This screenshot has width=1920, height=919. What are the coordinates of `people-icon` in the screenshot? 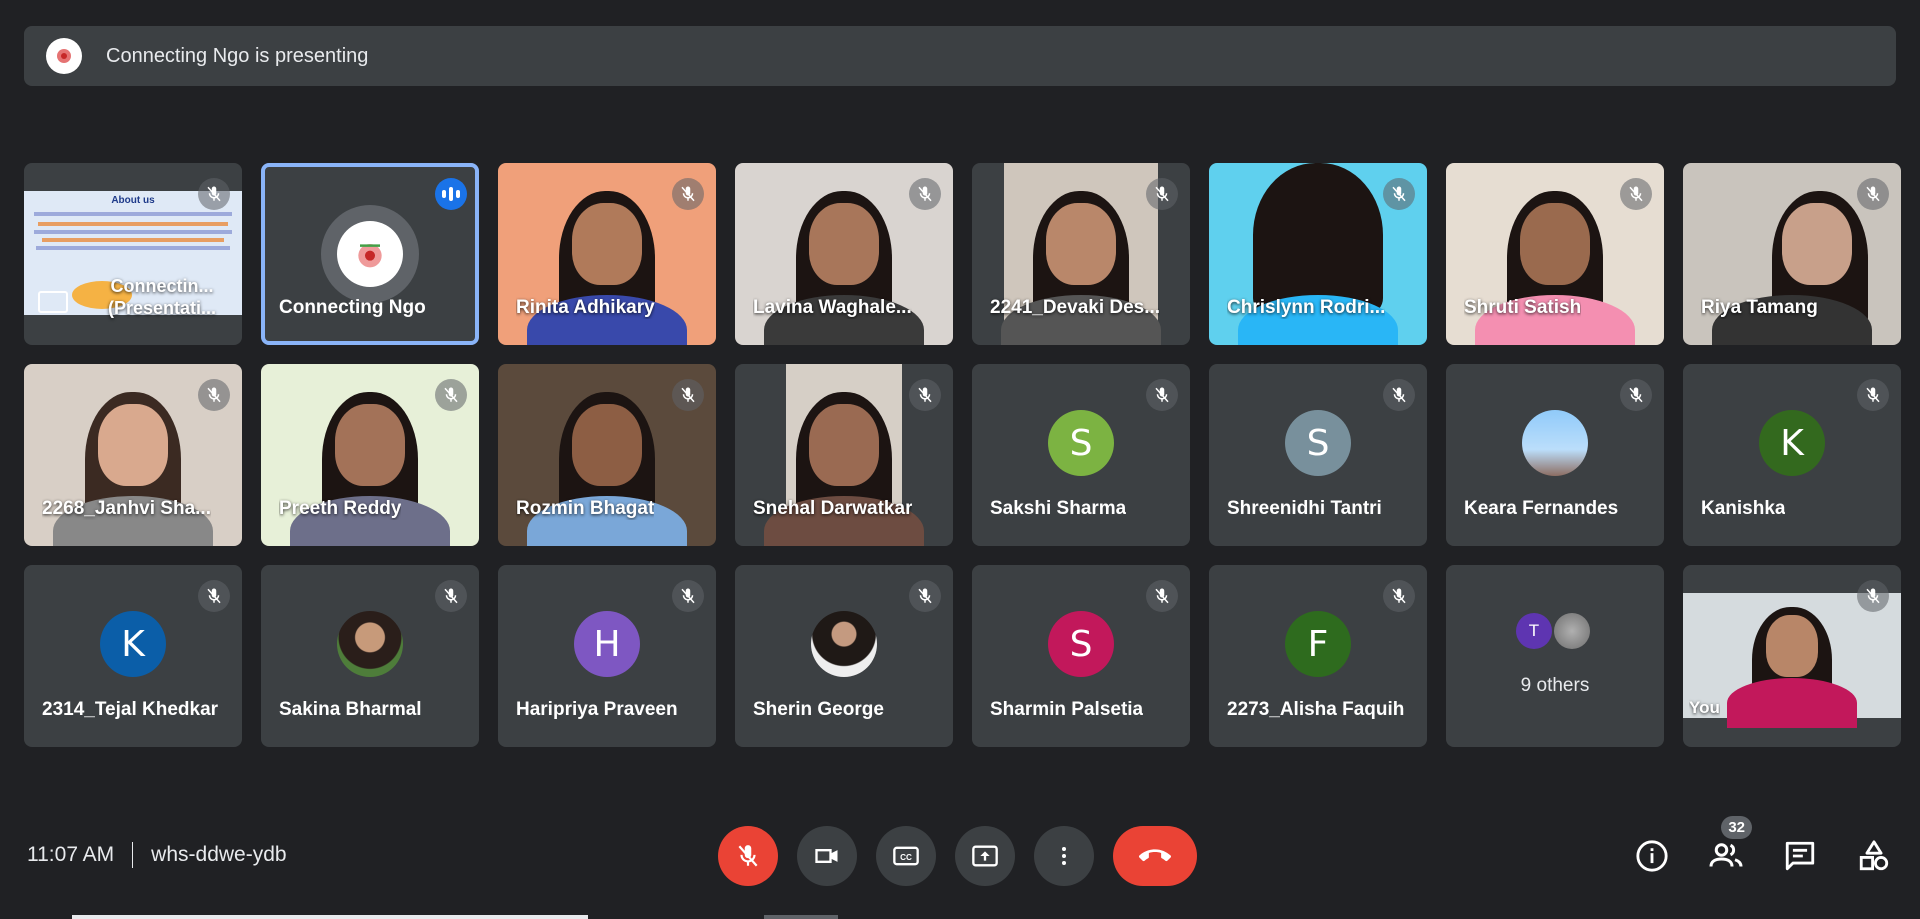 It's located at (1726, 855).